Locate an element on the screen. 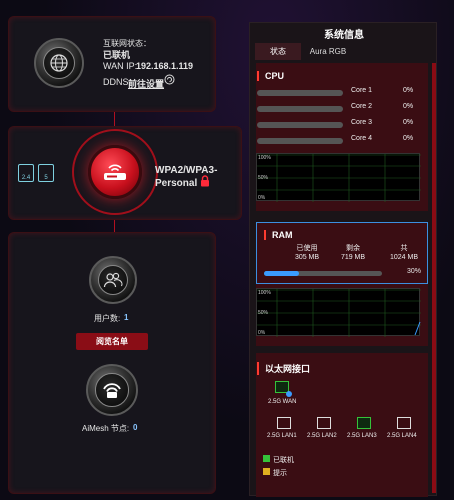  ram-used-value: 305 MB is located at coordinates (307, 257).